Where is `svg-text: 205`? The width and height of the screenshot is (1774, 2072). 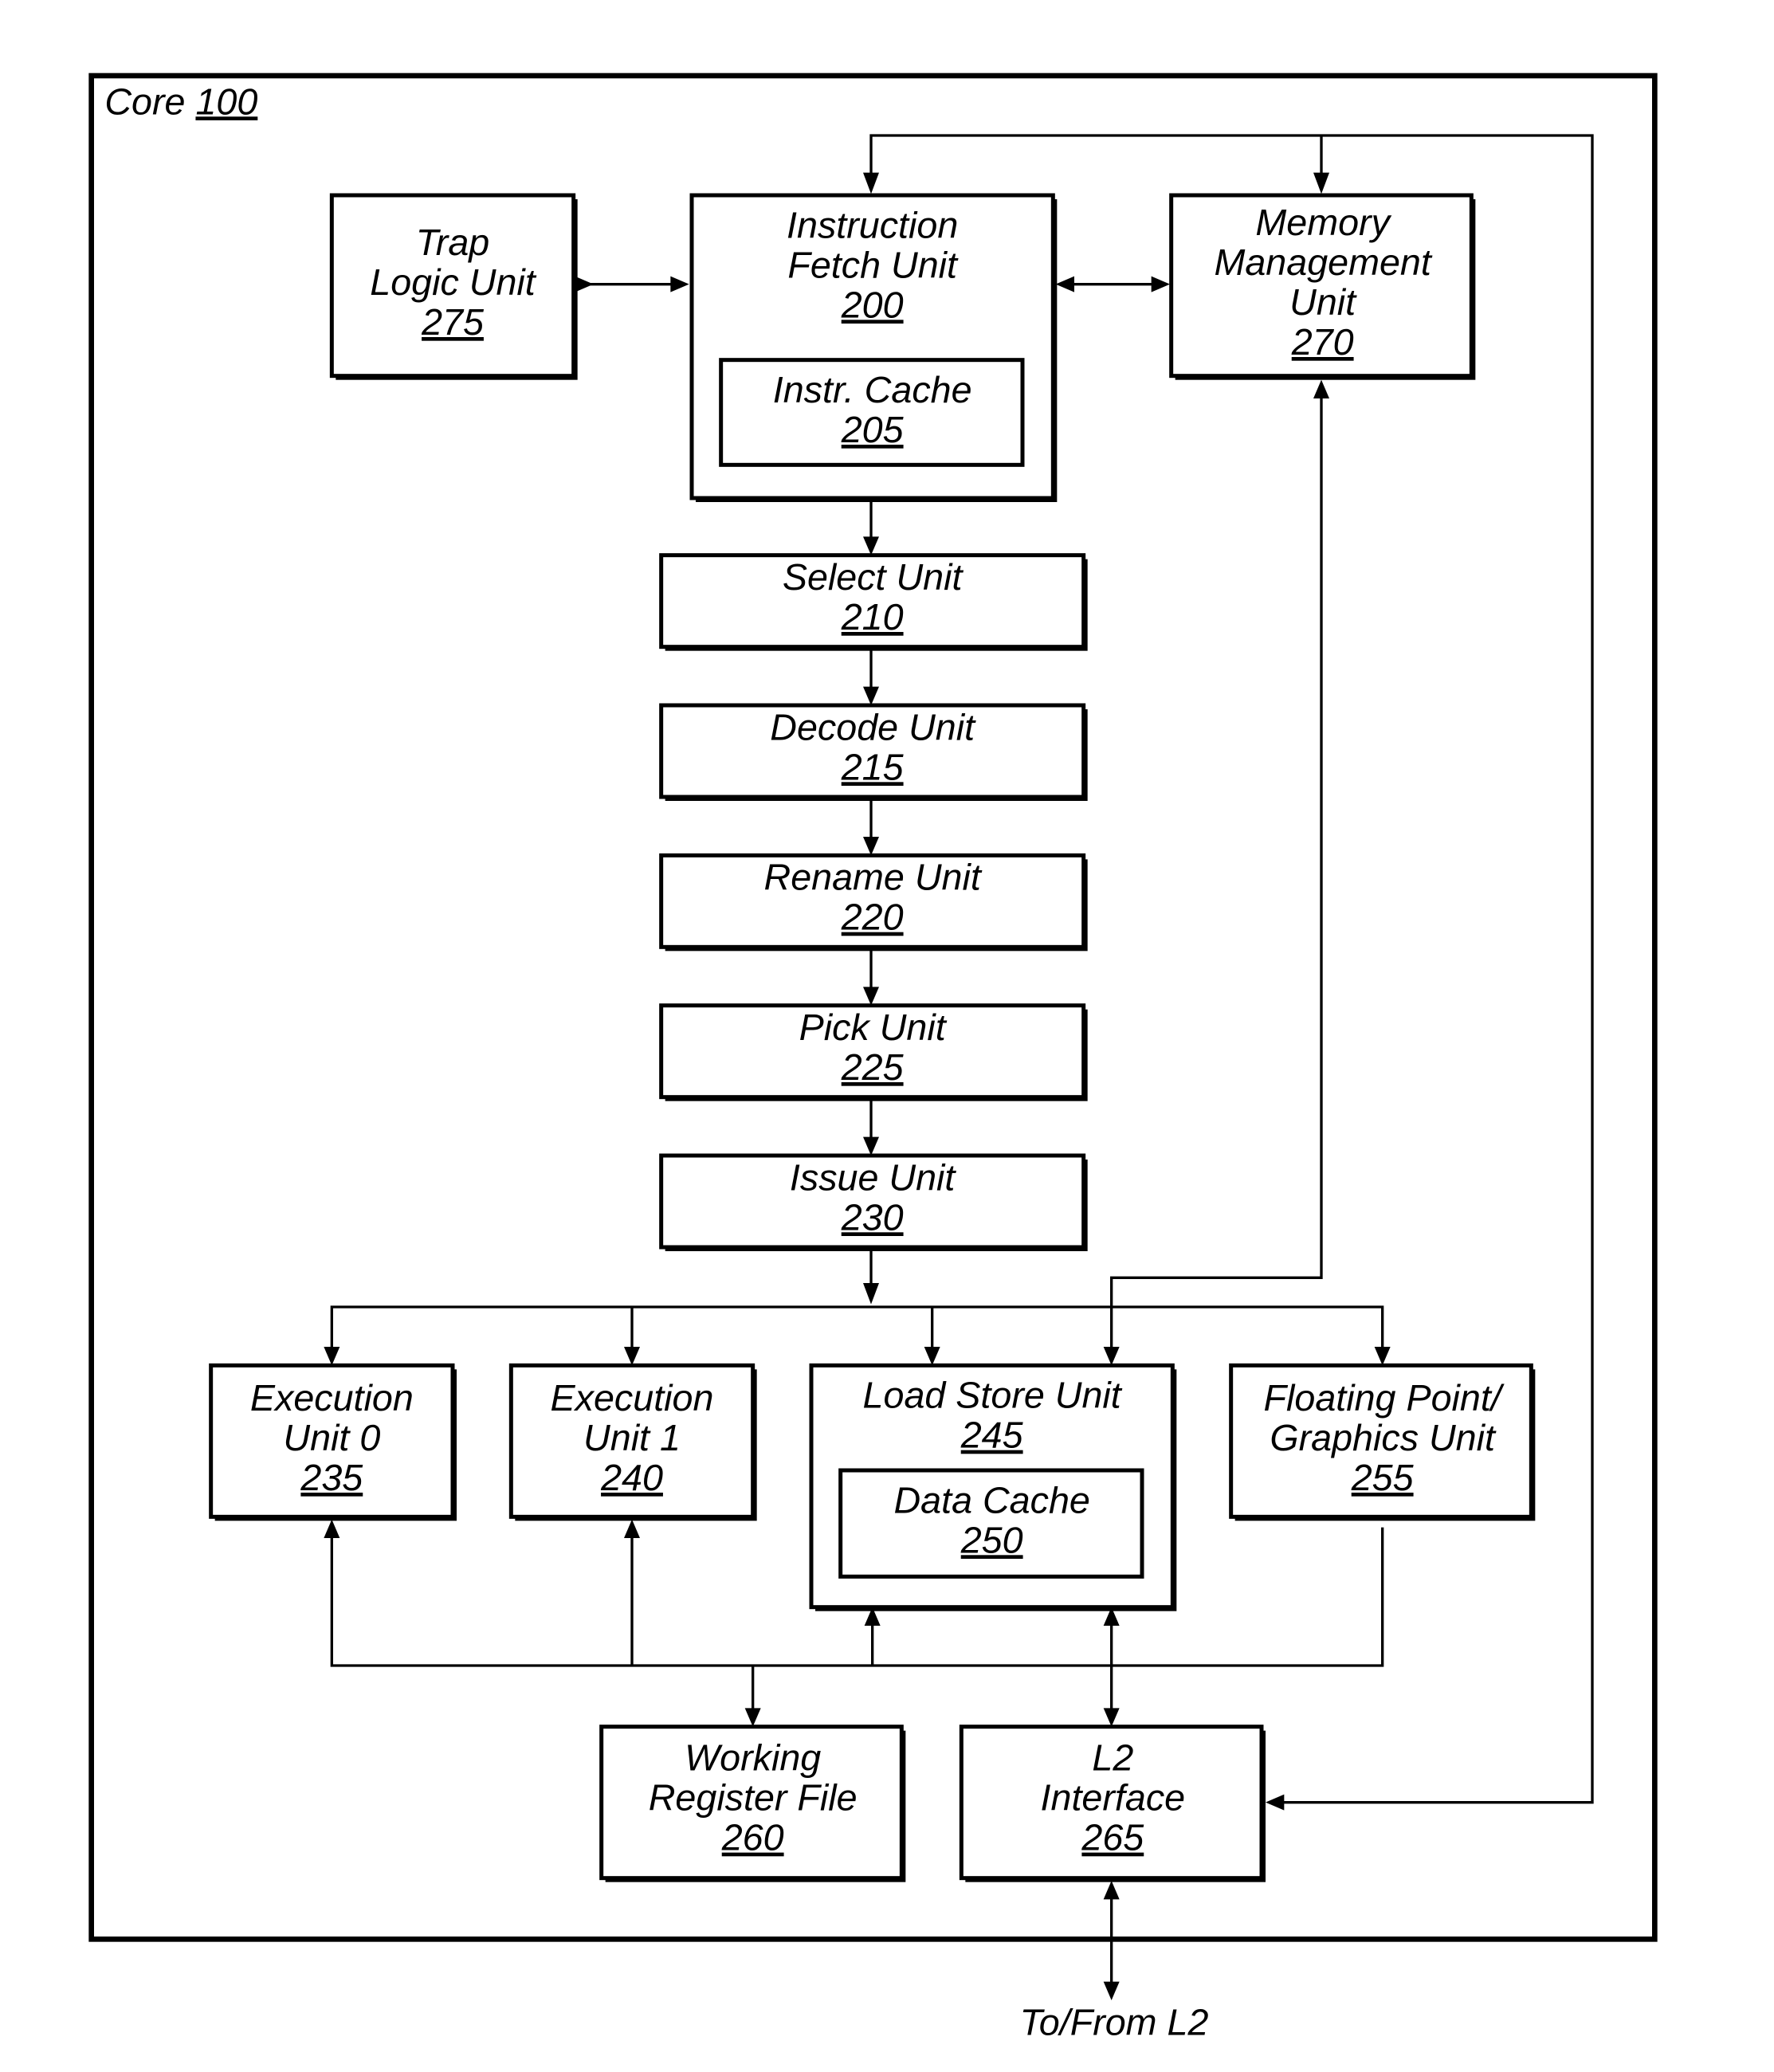
svg-text: 205 is located at coordinates (873, 429).